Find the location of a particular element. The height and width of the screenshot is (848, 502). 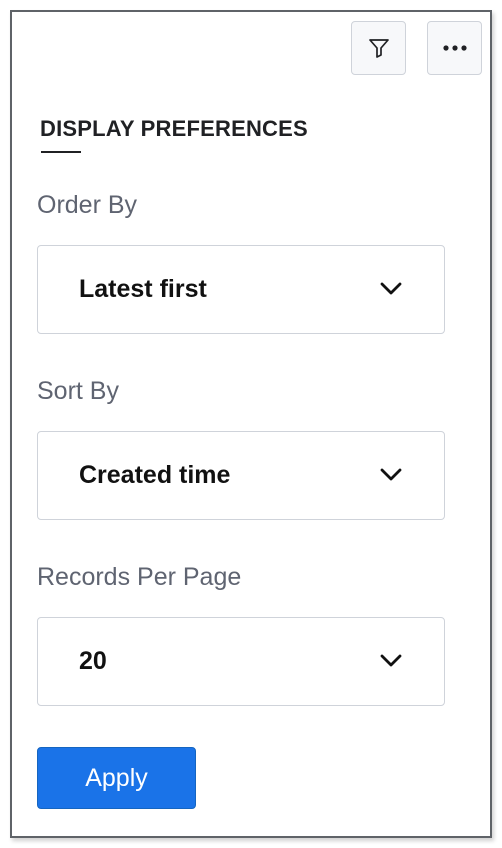

sort-by-value: Created time is located at coordinates (155, 475).